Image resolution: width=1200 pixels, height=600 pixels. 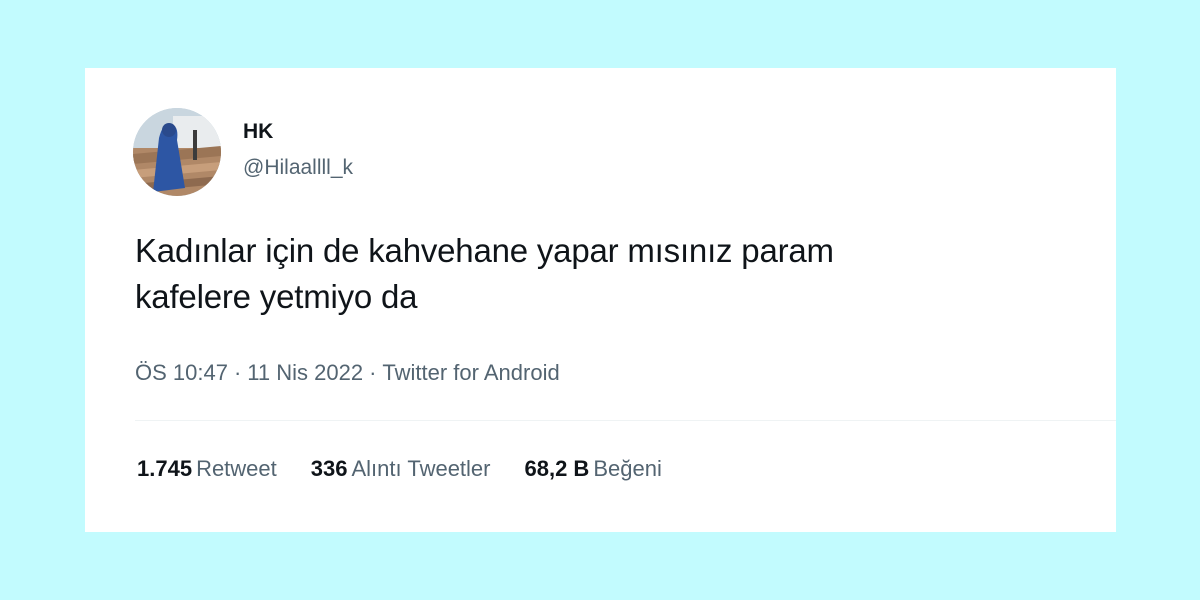 What do you see at coordinates (258, 132) in the screenshot?
I see `author-display-name: HK` at bounding box center [258, 132].